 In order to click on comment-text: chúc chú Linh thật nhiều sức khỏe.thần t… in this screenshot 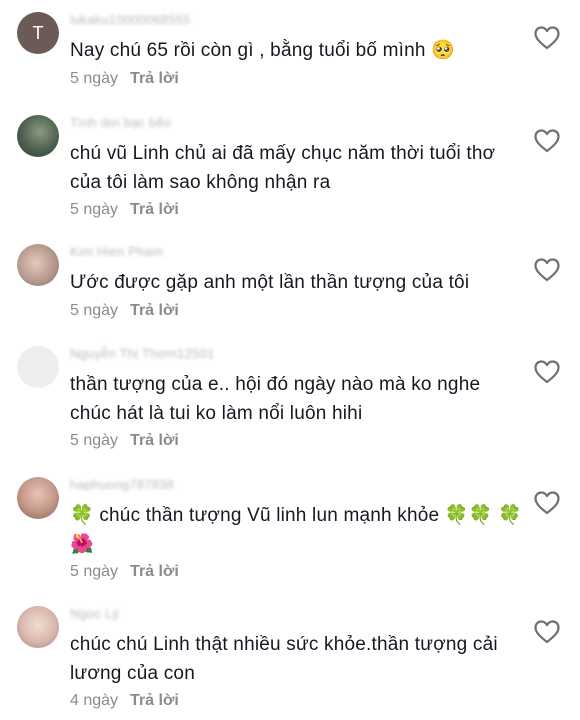, I will do `click(284, 659)`.